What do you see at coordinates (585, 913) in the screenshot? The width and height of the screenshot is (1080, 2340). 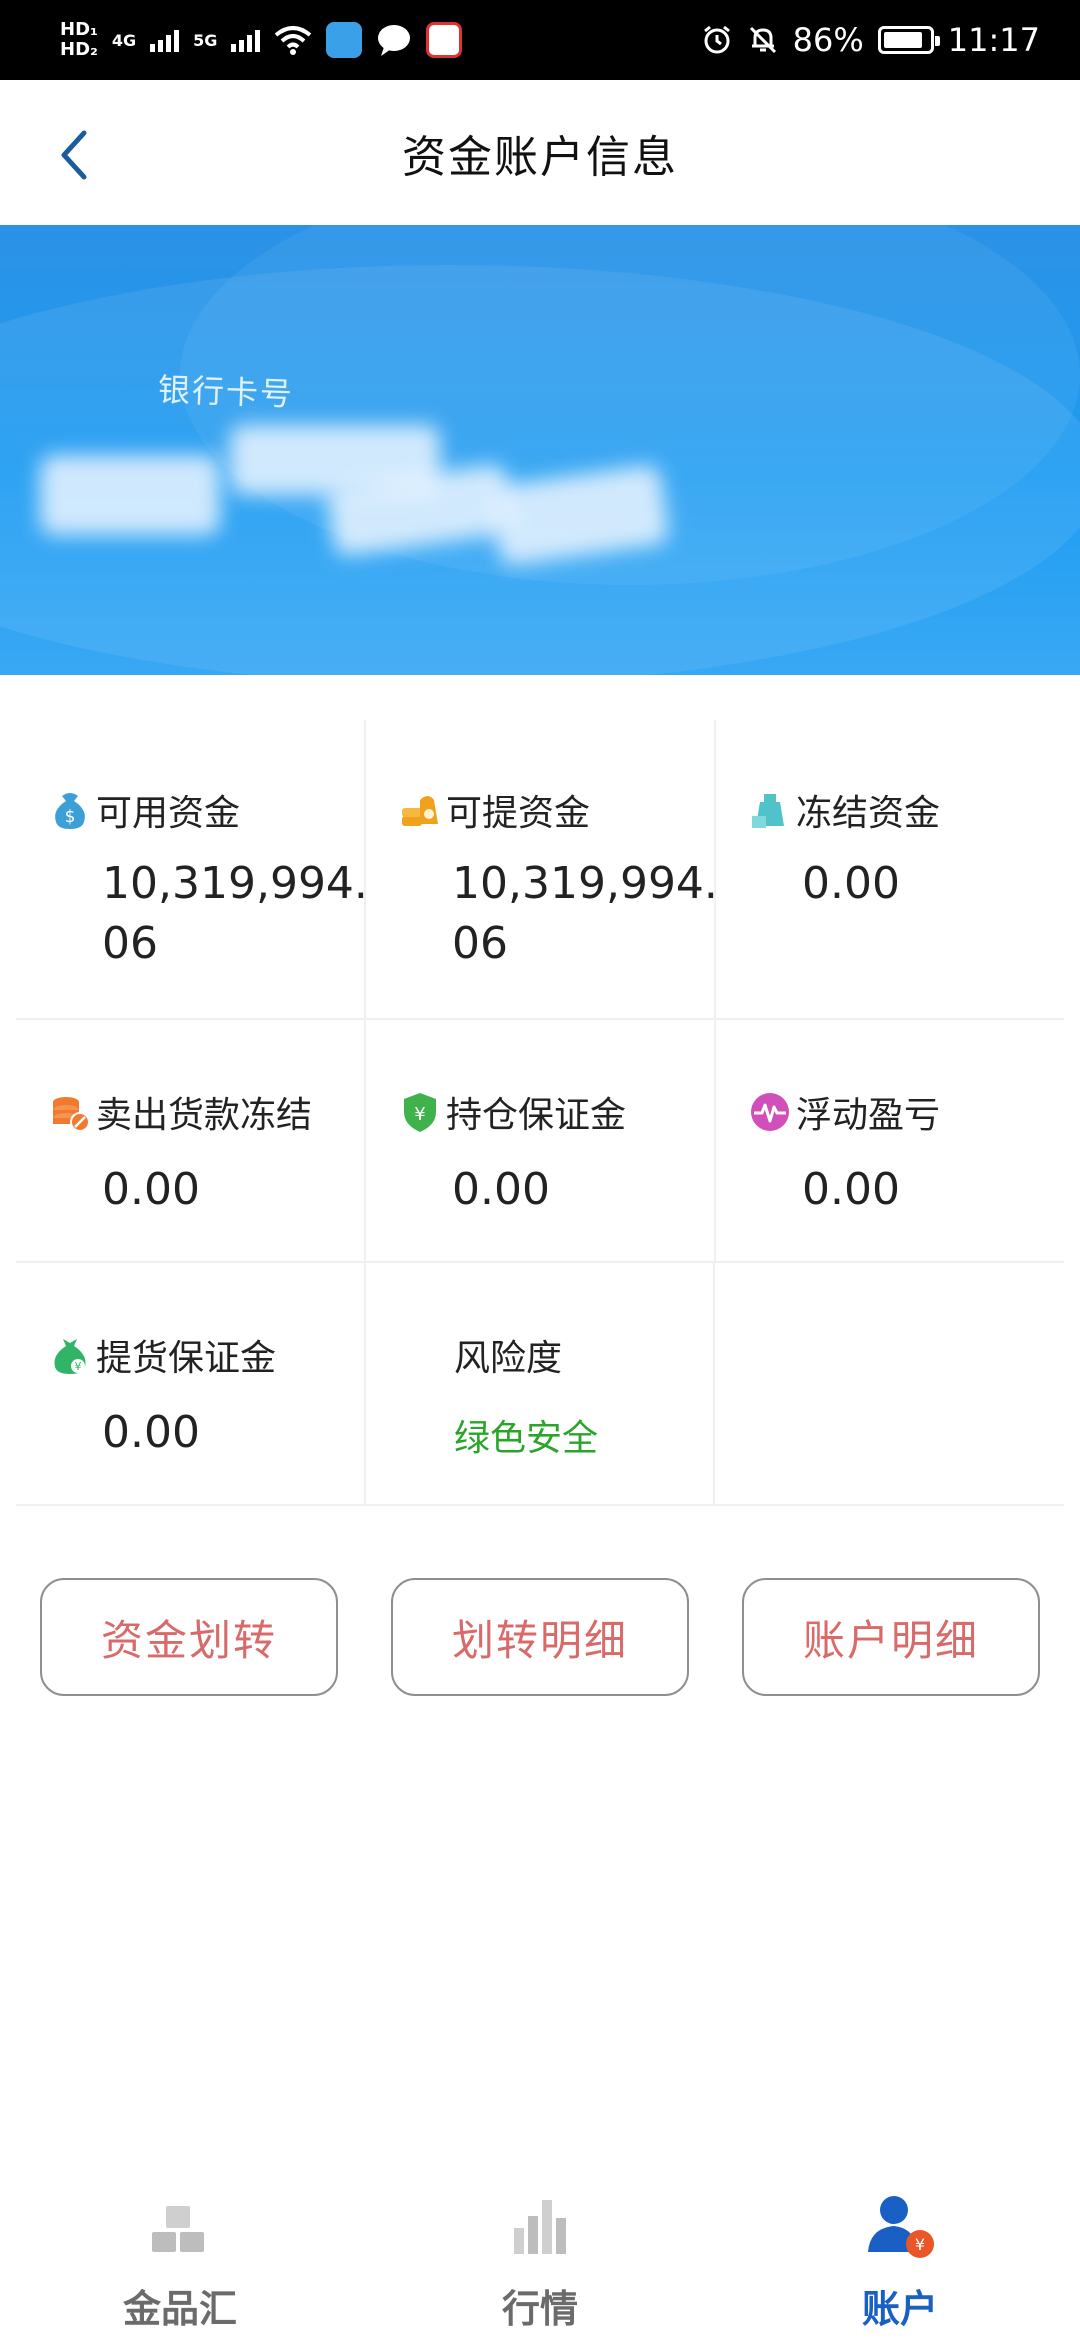 I see `withdrawable-funds-value: 10,319,994.06` at bounding box center [585, 913].